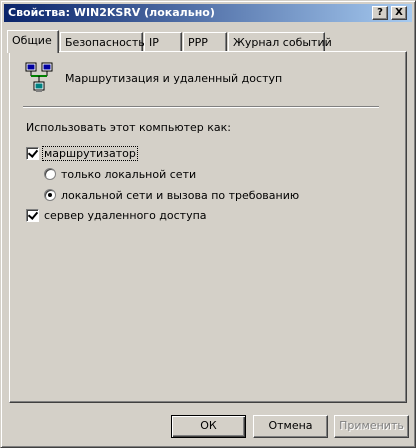 The width and height of the screenshot is (416, 448). Describe the element at coordinates (50, 195) in the screenshot. I see `lan-demand-radio` at that location.